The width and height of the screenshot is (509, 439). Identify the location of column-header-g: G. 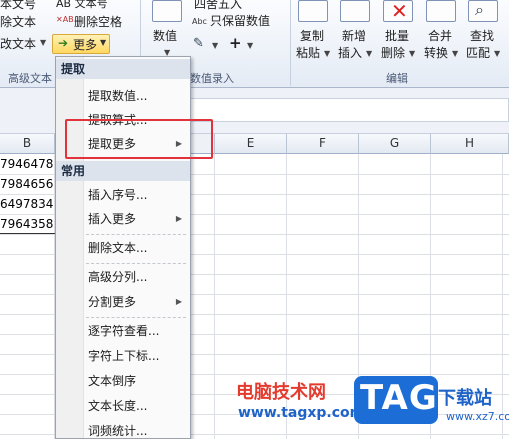
(395, 144).